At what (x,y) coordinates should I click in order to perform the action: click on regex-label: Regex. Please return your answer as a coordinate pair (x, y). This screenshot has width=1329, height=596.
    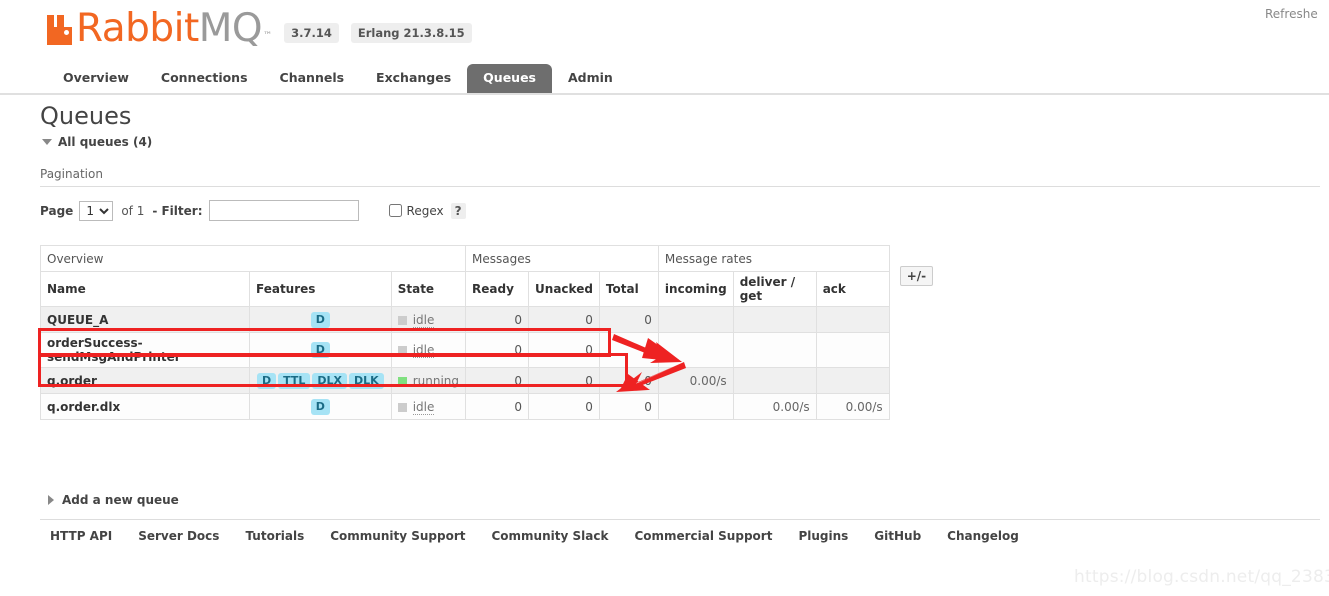
    Looking at the image, I should click on (425, 210).